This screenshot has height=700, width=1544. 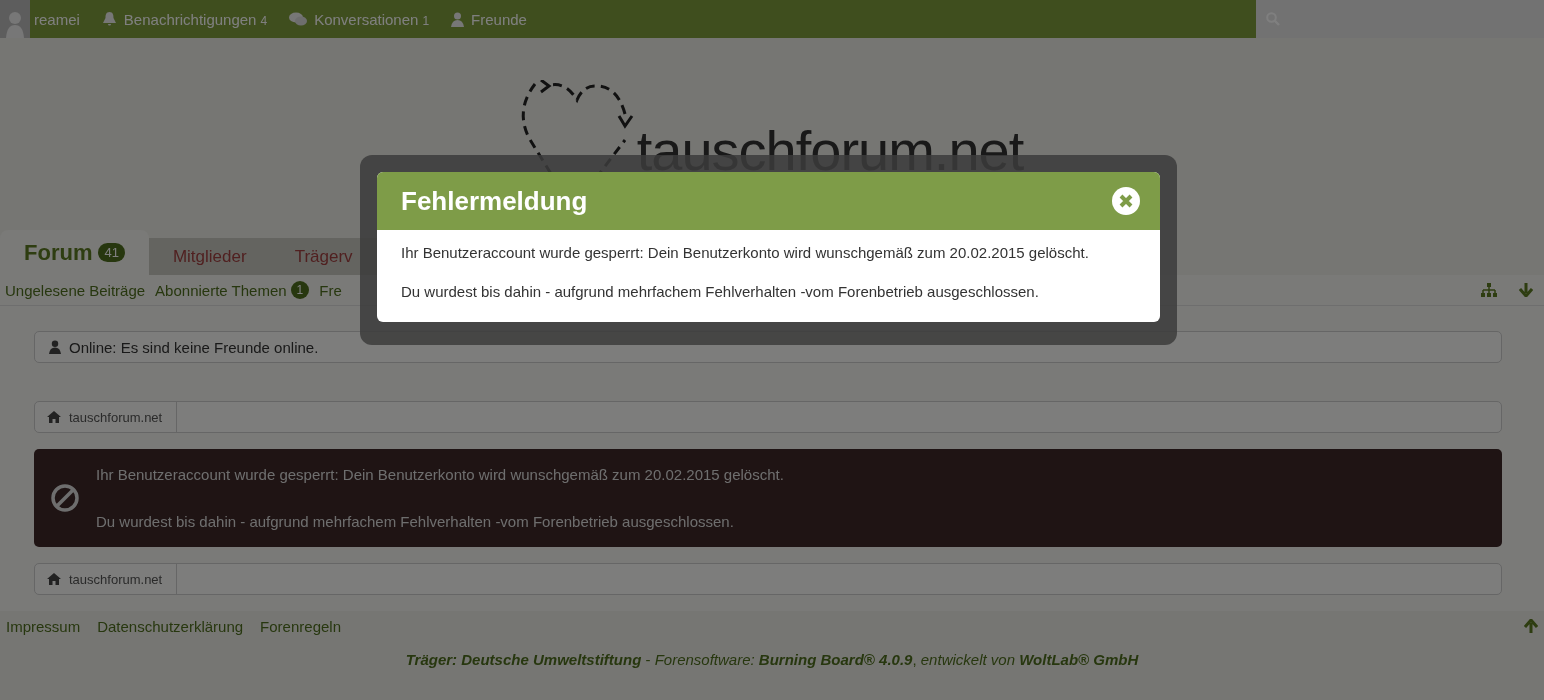 What do you see at coordinates (720, 291) in the screenshot?
I see `dialog-text: Du wurdest bis dahin - aufgrund mehrfachem Fehlverhalten -vom Forenbetrieb ausgeschlossen.` at bounding box center [720, 291].